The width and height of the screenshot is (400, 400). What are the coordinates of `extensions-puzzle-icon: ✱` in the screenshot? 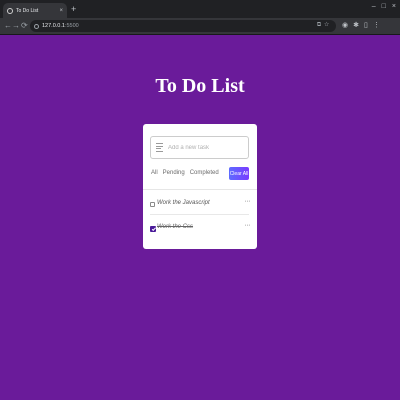 It's located at (356, 26).